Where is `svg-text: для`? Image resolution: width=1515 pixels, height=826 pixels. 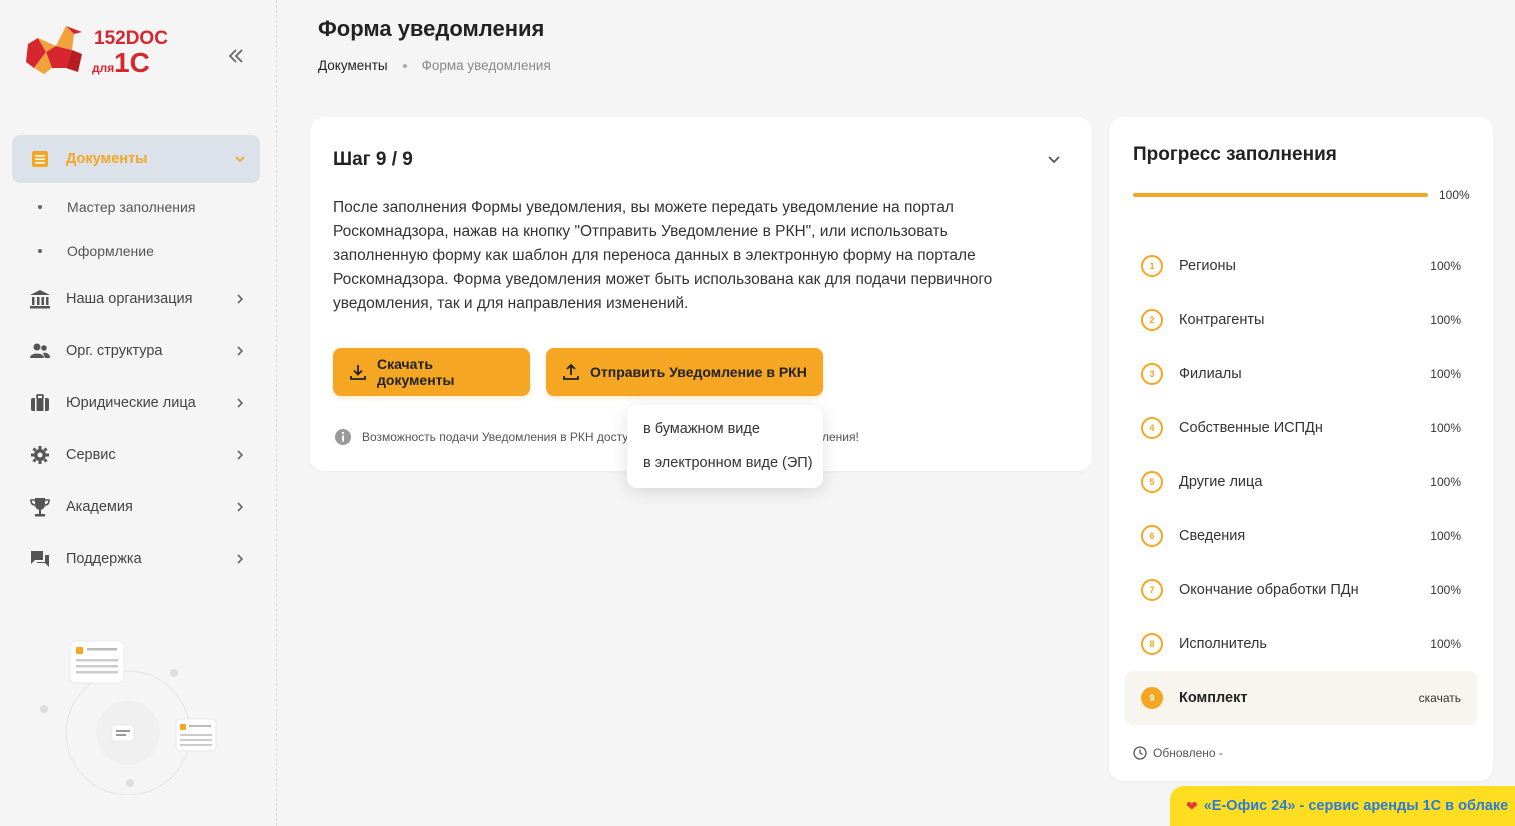 svg-text: для is located at coordinates (103, 68).